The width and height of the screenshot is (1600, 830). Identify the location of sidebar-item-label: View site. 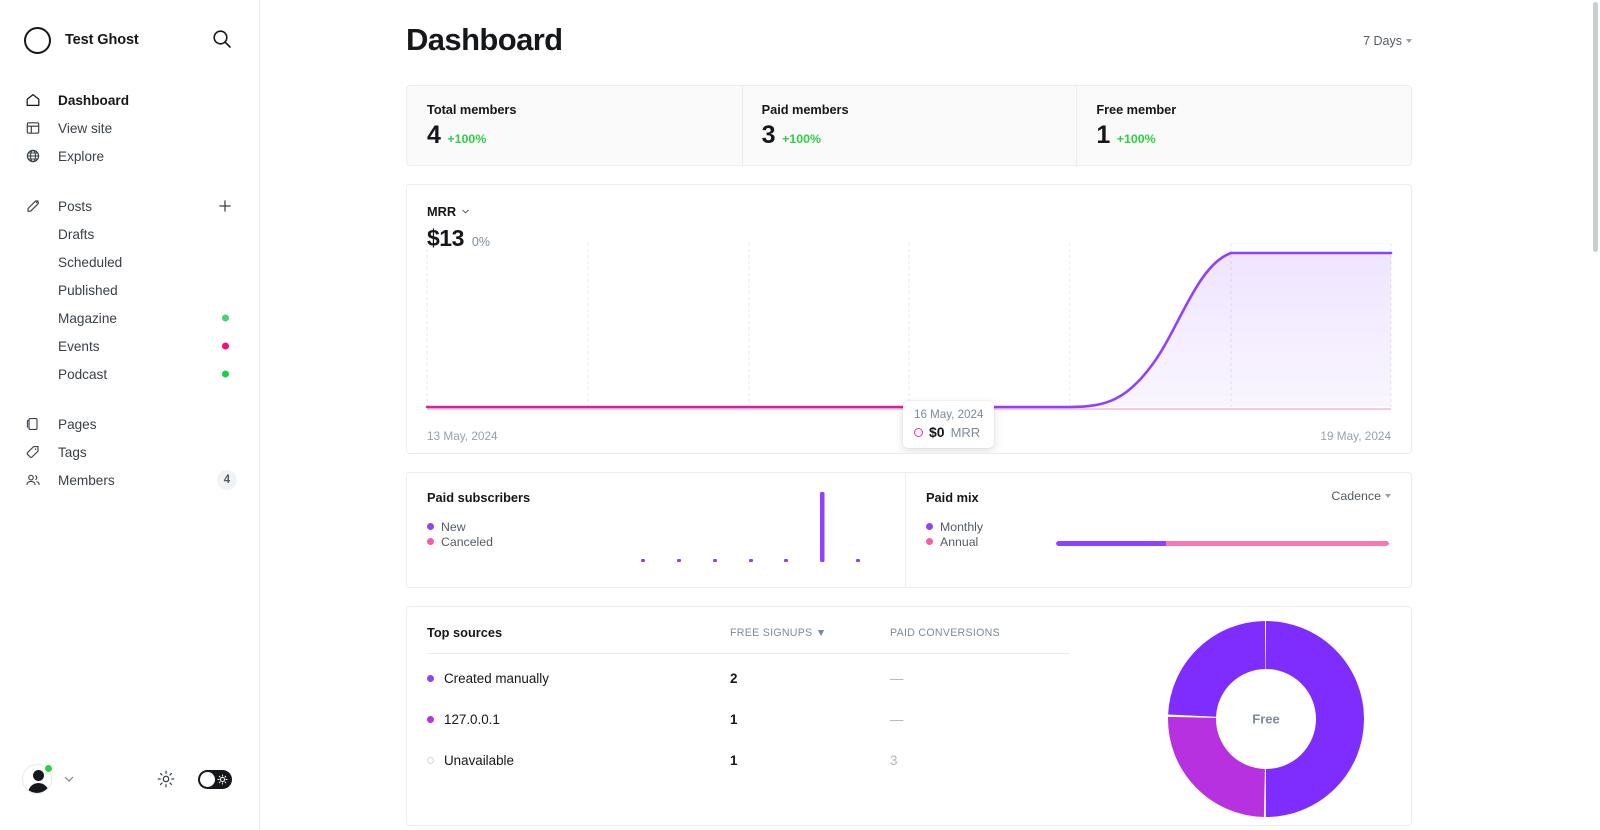
(85, 128).